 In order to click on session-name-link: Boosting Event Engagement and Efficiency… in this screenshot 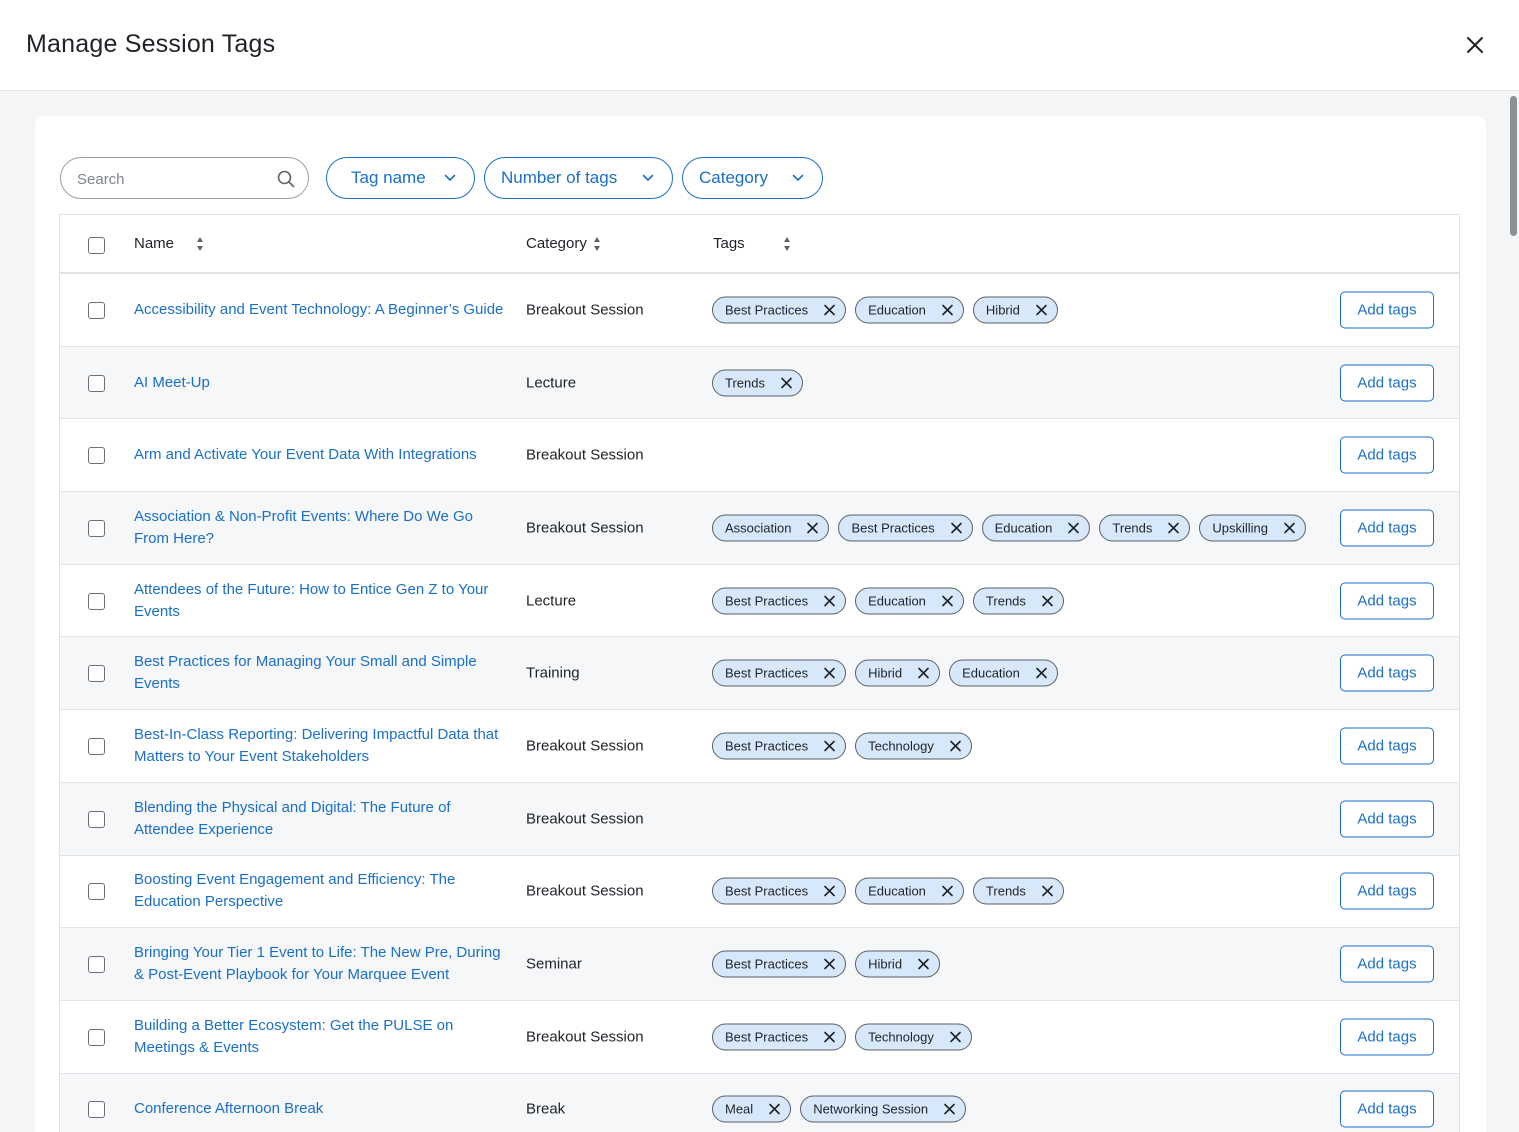, I will do `click(321, 891)`.